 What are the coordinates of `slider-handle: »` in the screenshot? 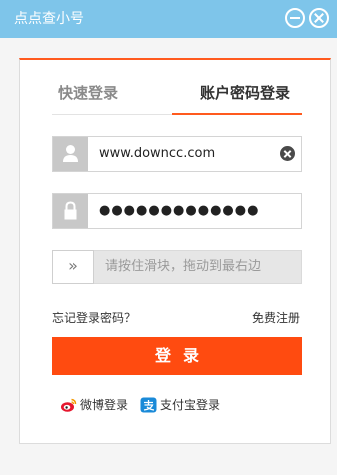 It's located at (73, 267).